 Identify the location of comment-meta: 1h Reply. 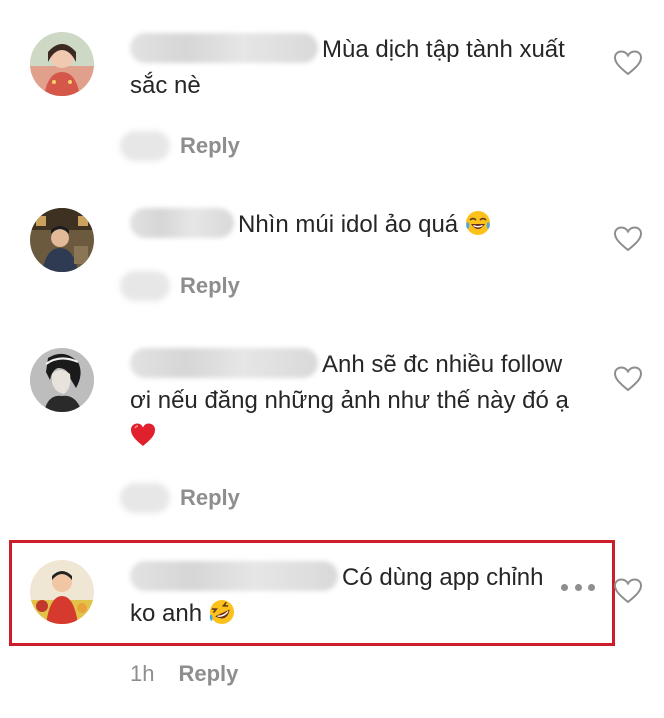
(179, 674).